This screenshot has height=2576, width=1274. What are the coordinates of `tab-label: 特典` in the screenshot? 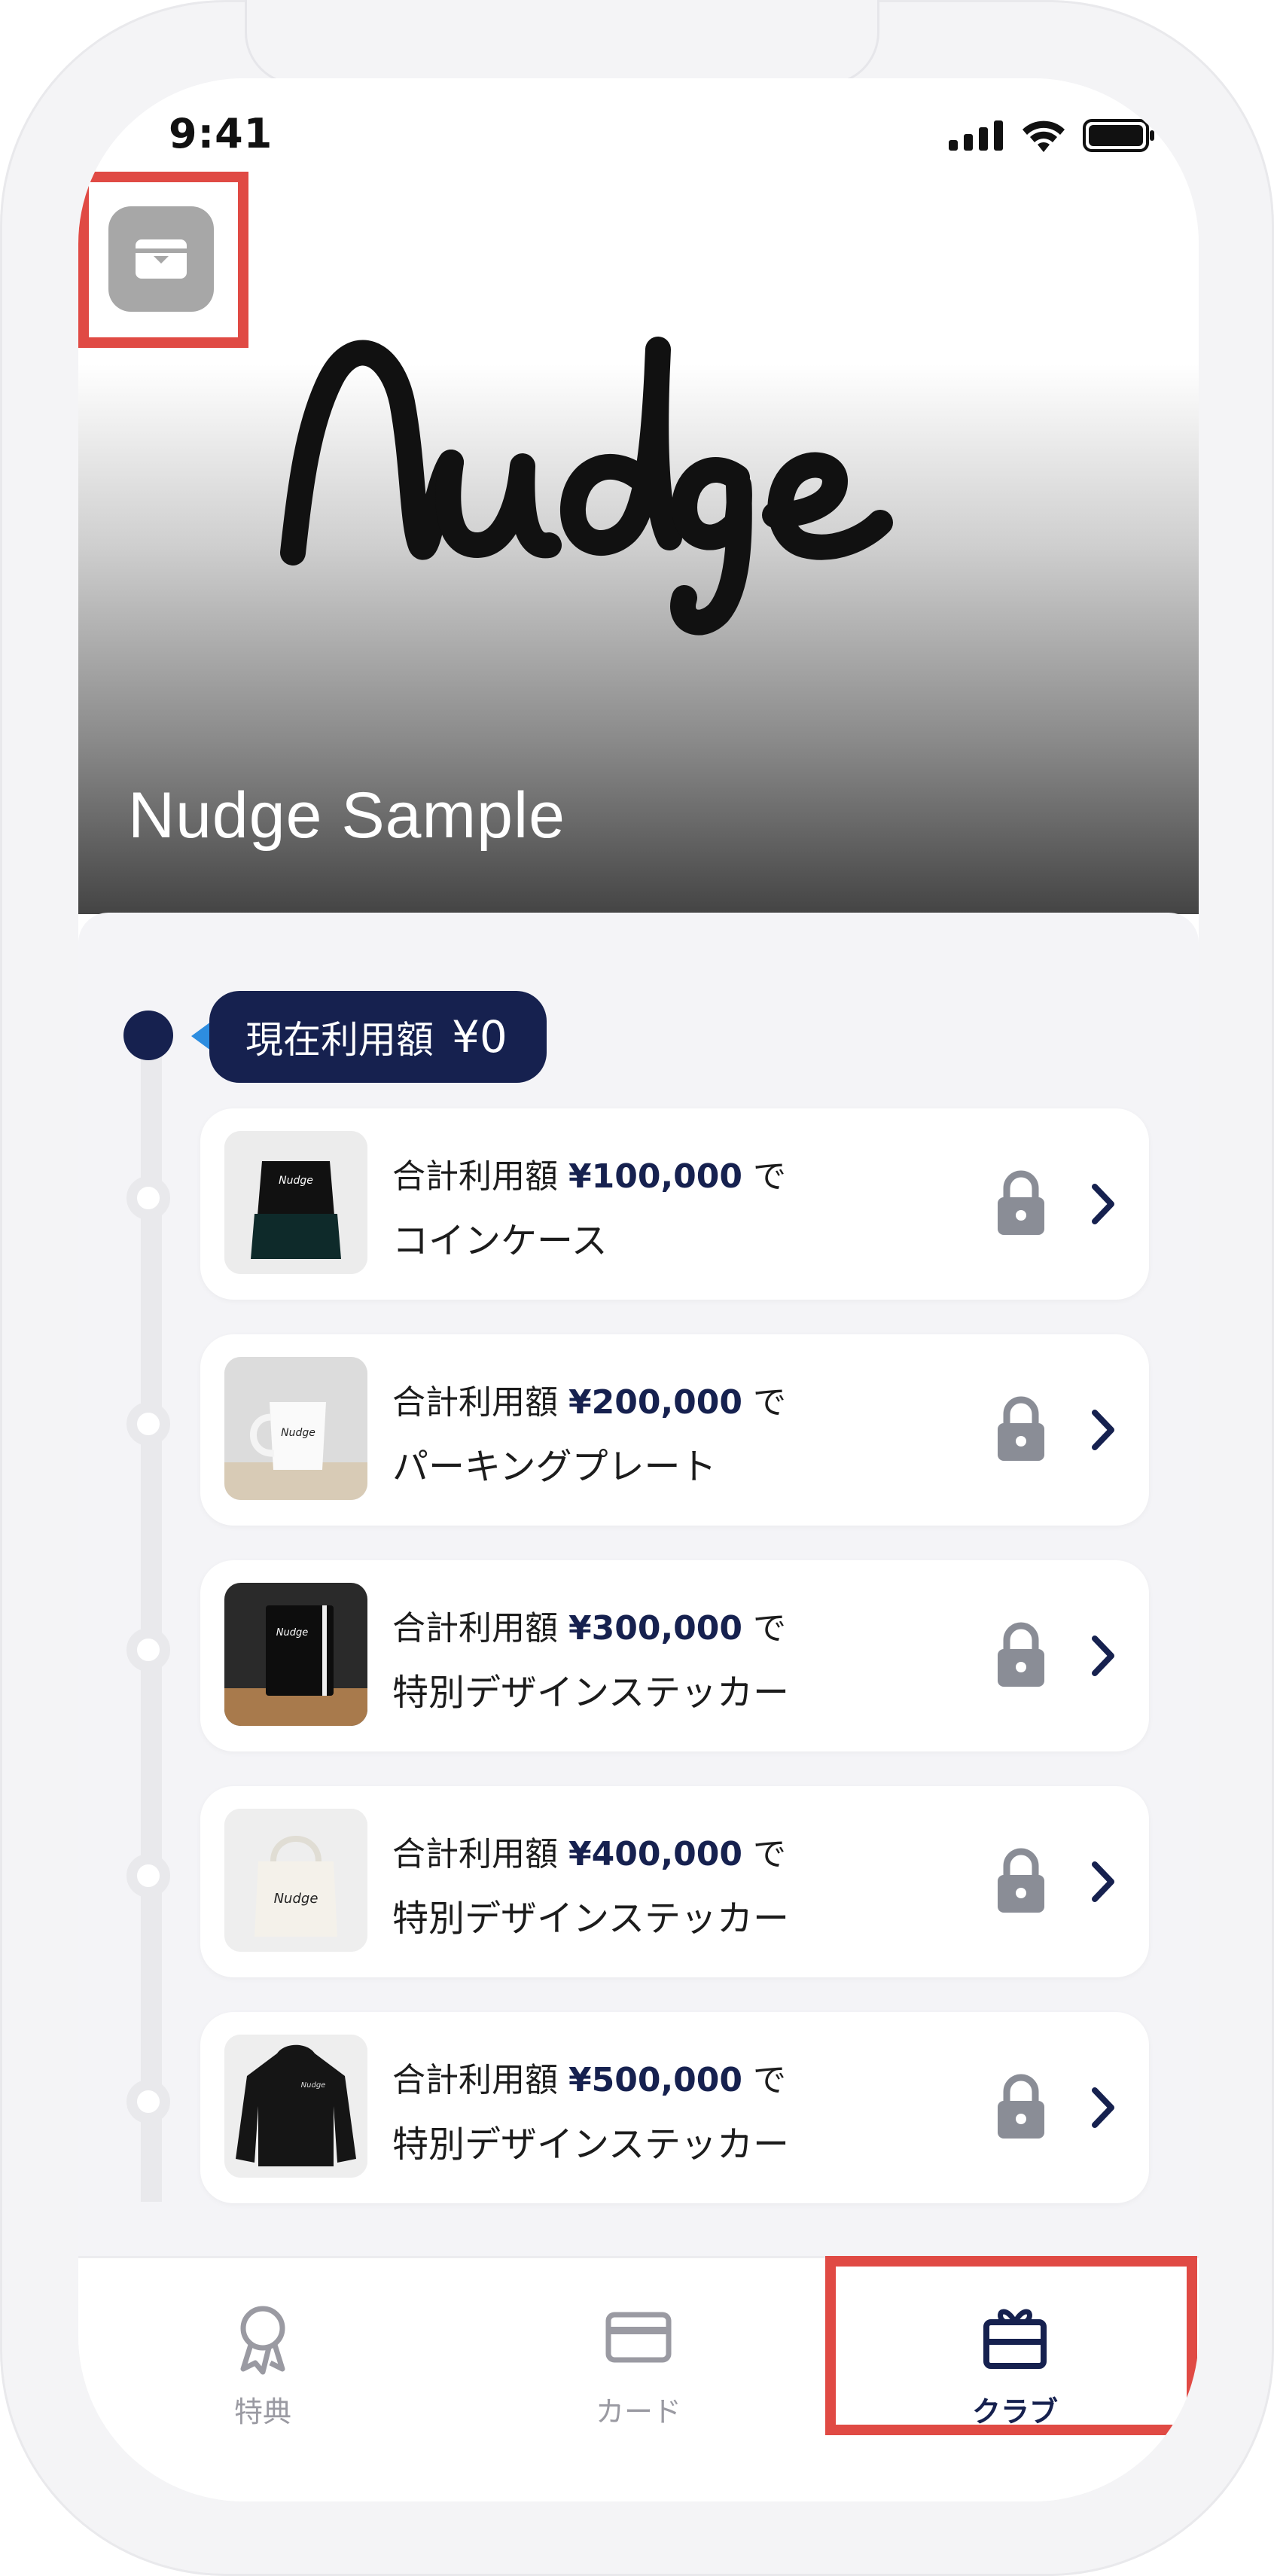 It's located at (262, 2411).